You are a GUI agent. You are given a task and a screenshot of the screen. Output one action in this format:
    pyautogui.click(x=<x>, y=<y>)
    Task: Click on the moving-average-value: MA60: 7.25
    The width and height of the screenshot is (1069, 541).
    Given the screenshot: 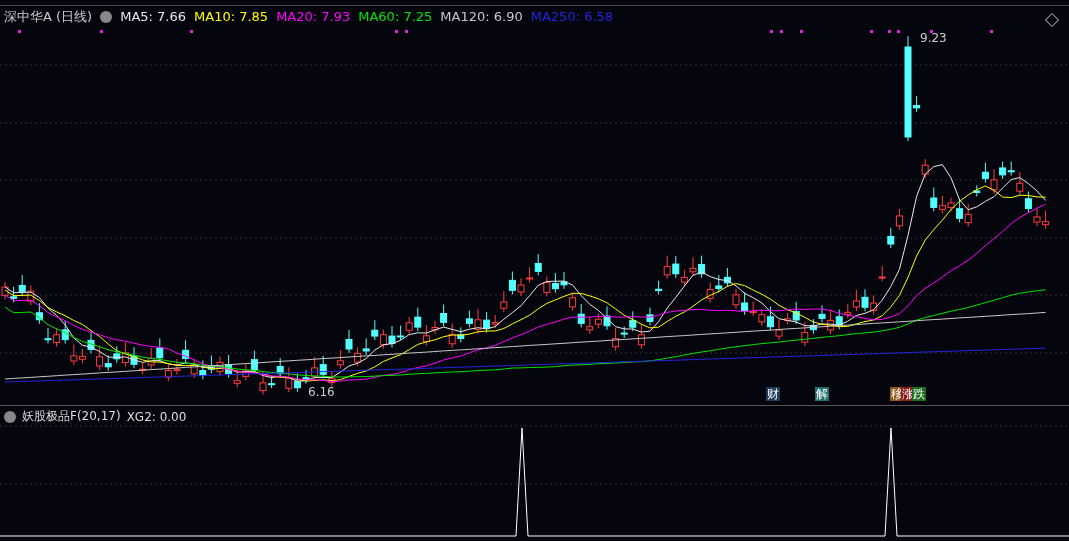 What is the action you would take?
    pyautogui.click(x=395, y=16)
    